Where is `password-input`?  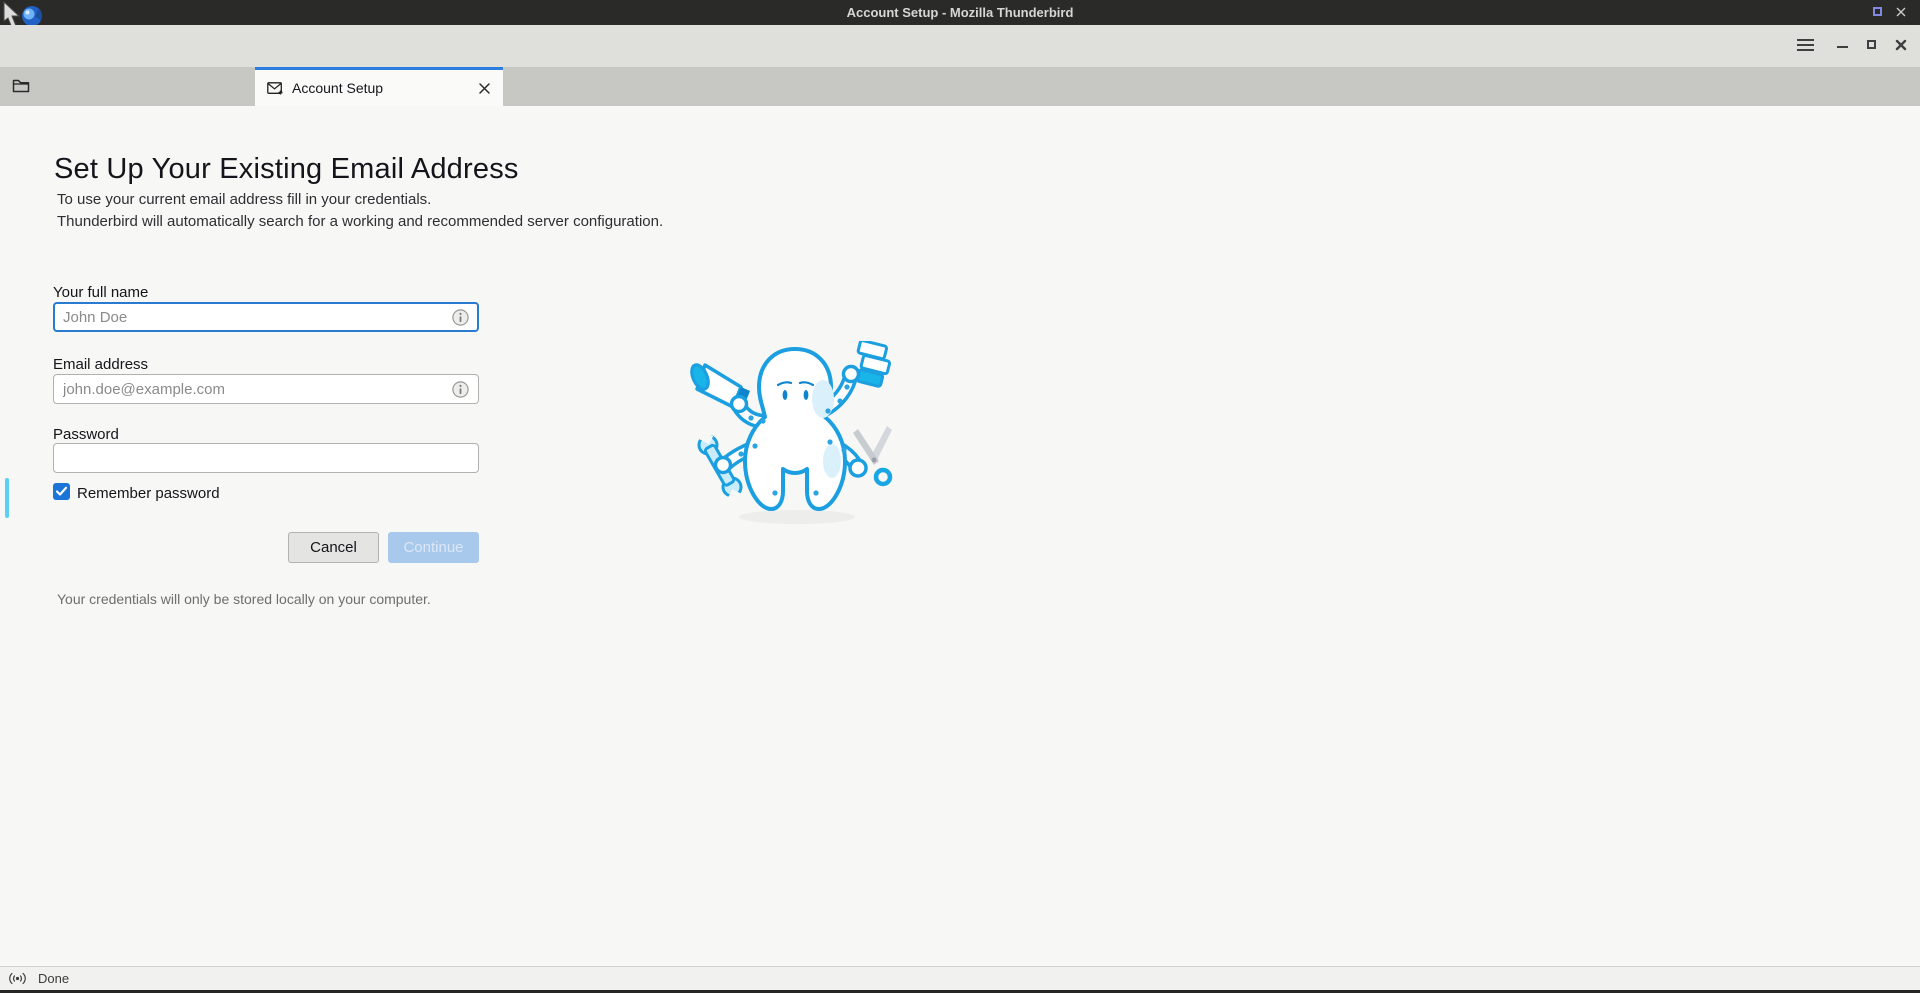 password-input is located at coordinates (266, 458).